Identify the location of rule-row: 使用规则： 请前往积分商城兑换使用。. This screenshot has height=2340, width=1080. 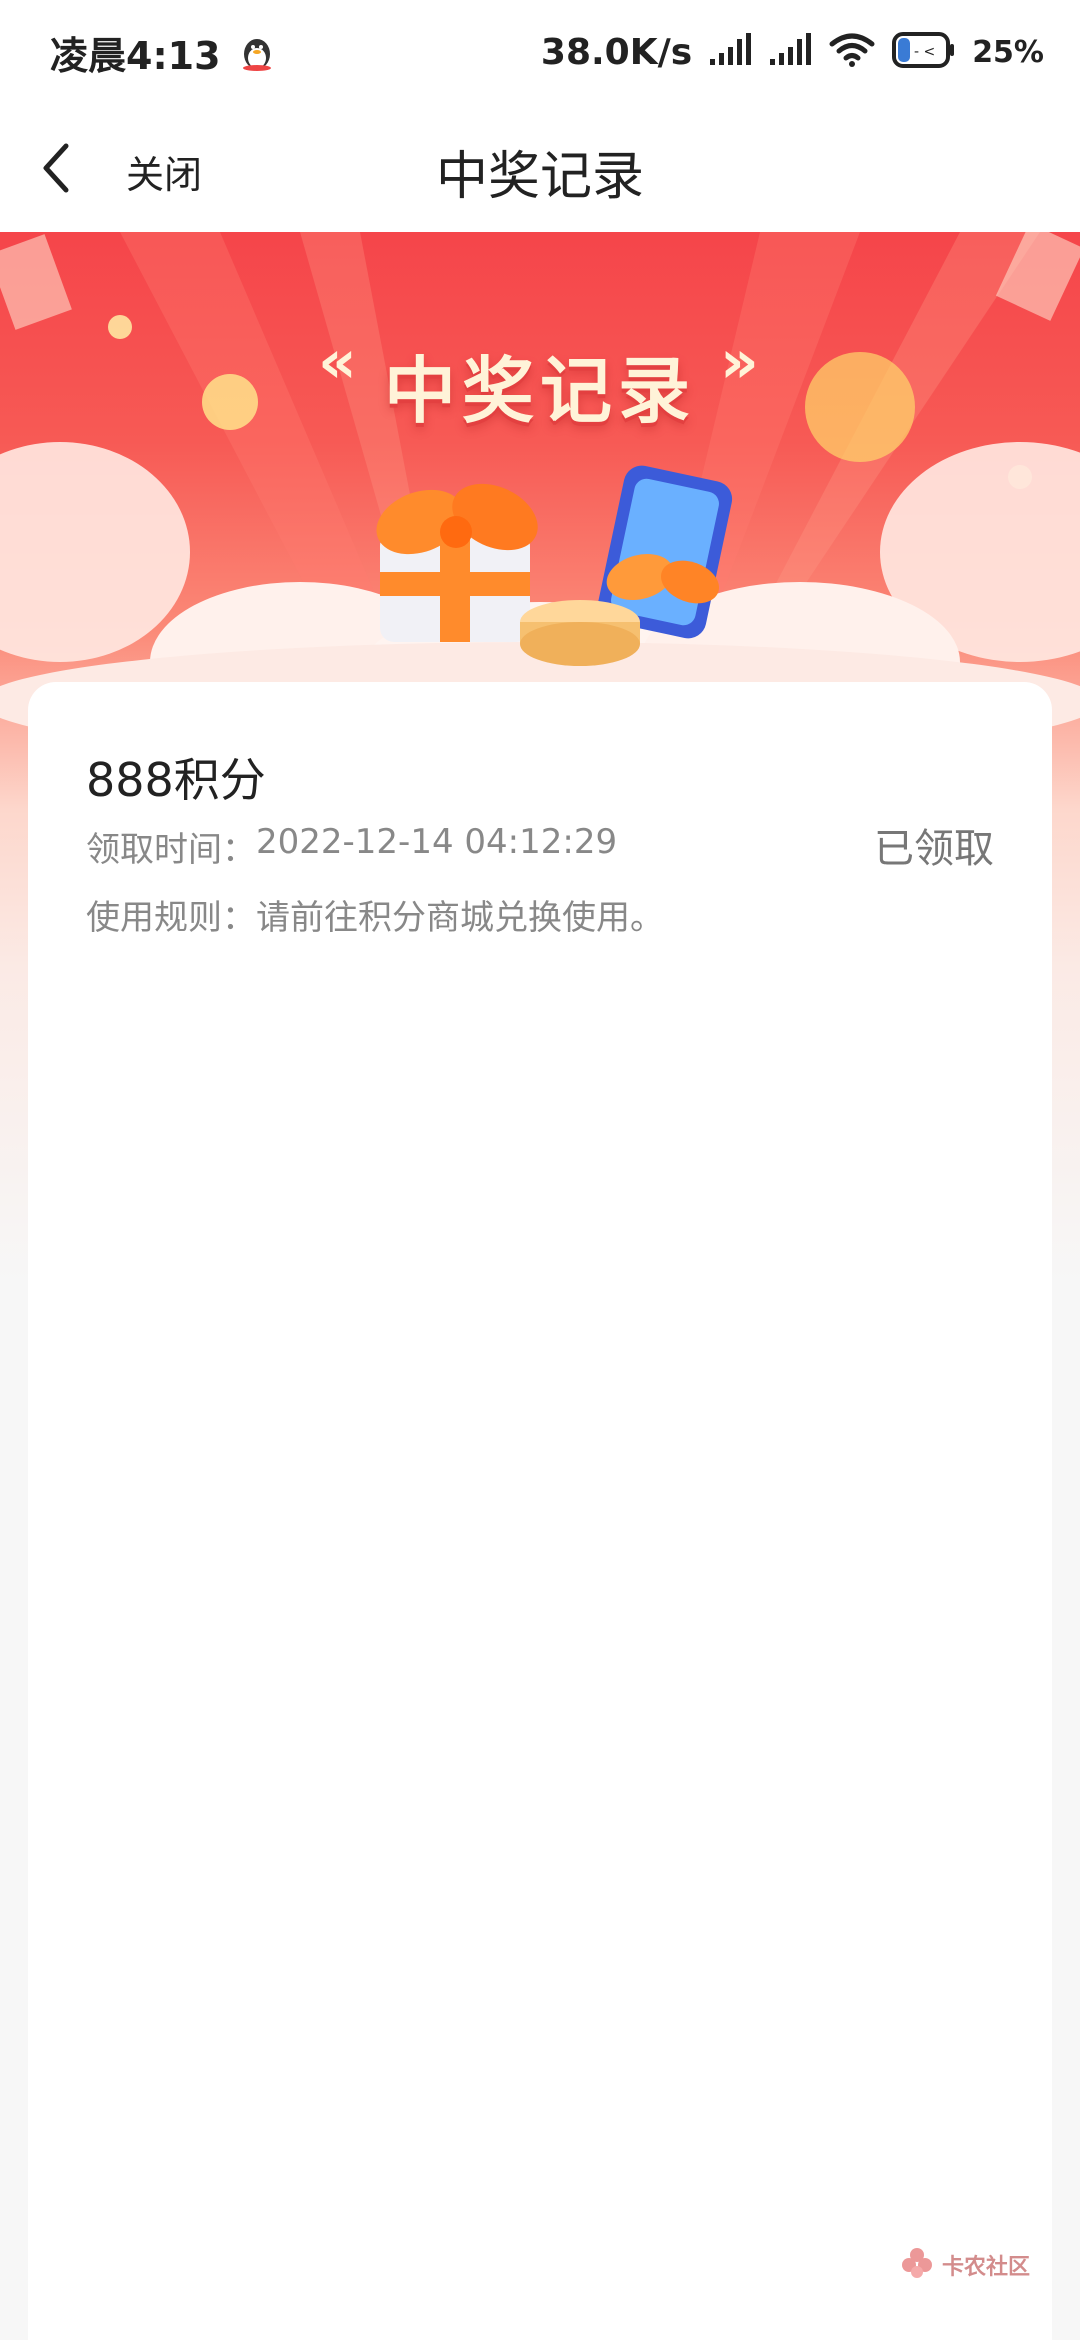
(375, 914).